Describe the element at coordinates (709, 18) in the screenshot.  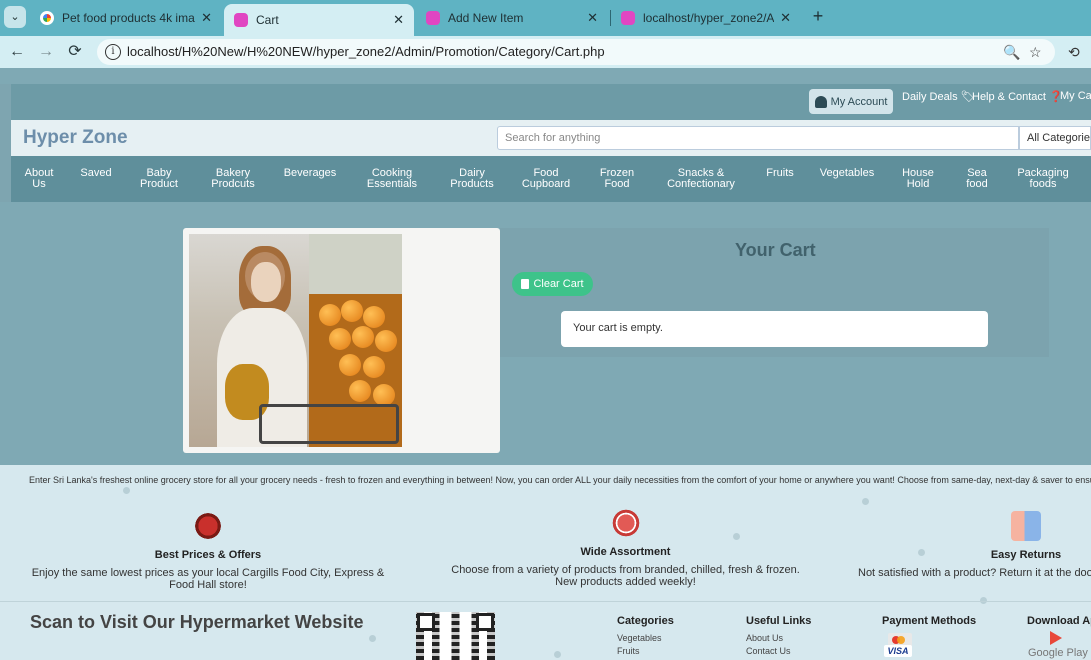
I see `tab-title: localhost/hyper_zone2/Admin/Pr` at that location.